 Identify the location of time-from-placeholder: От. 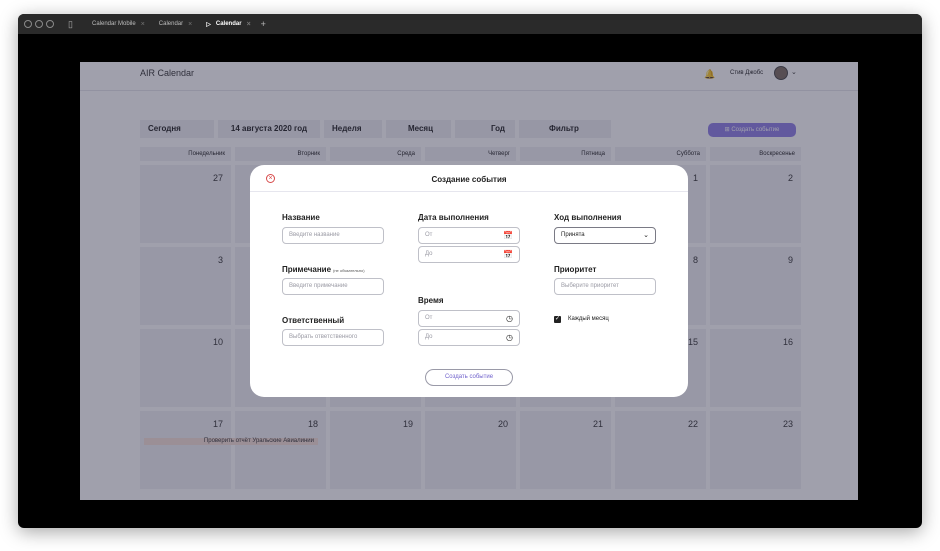
(429, 318).